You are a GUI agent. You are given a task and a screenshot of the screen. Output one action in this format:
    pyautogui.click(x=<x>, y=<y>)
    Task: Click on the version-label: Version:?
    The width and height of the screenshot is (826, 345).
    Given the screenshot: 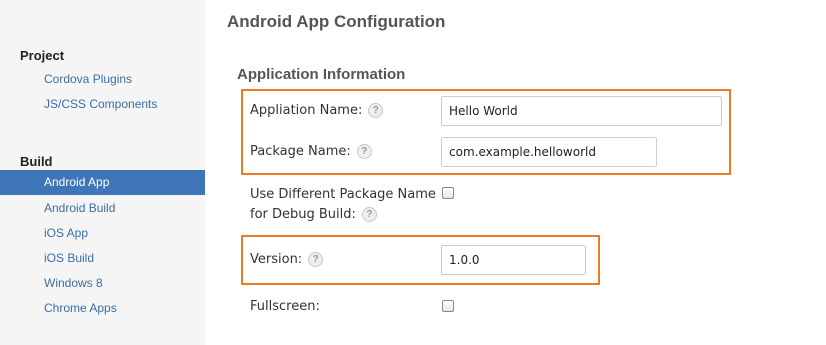 What is the action you would take?
    pyautogui.click(x=287, y=259)
    